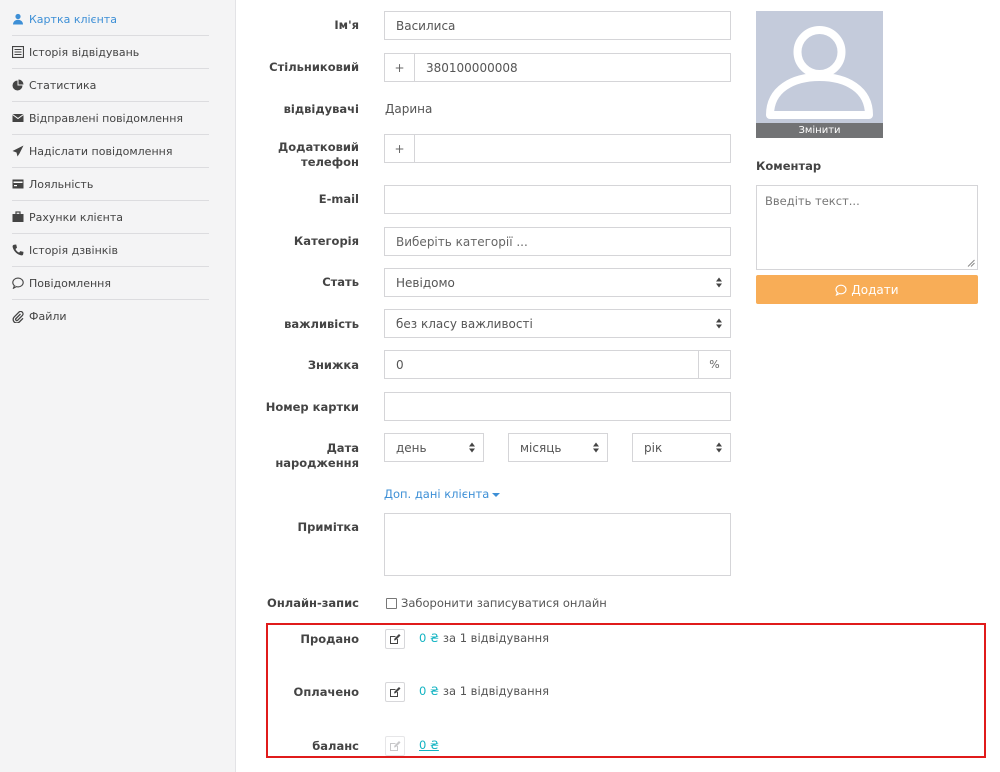 The image size is (1000, 772). Describe the element at coordinates (298, 155) in the screenshot. I see `extra-phone-label: Додатковий телефон` at that location.